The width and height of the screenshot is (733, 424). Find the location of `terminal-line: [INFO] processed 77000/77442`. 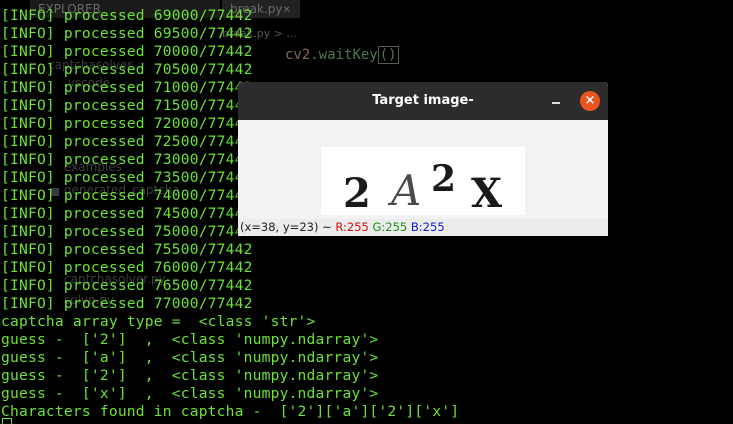

terminal-line: [INFO] processed 77000/77442 is located at coordinates (127, 303).